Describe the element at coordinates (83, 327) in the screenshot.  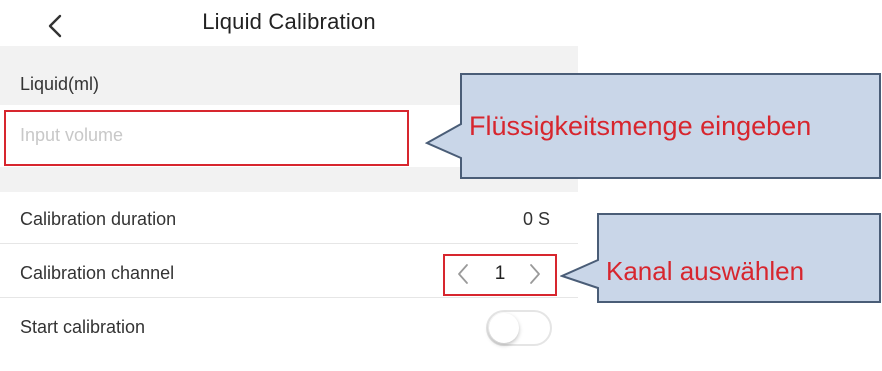
I see `start-label: Start calibration` at that location.